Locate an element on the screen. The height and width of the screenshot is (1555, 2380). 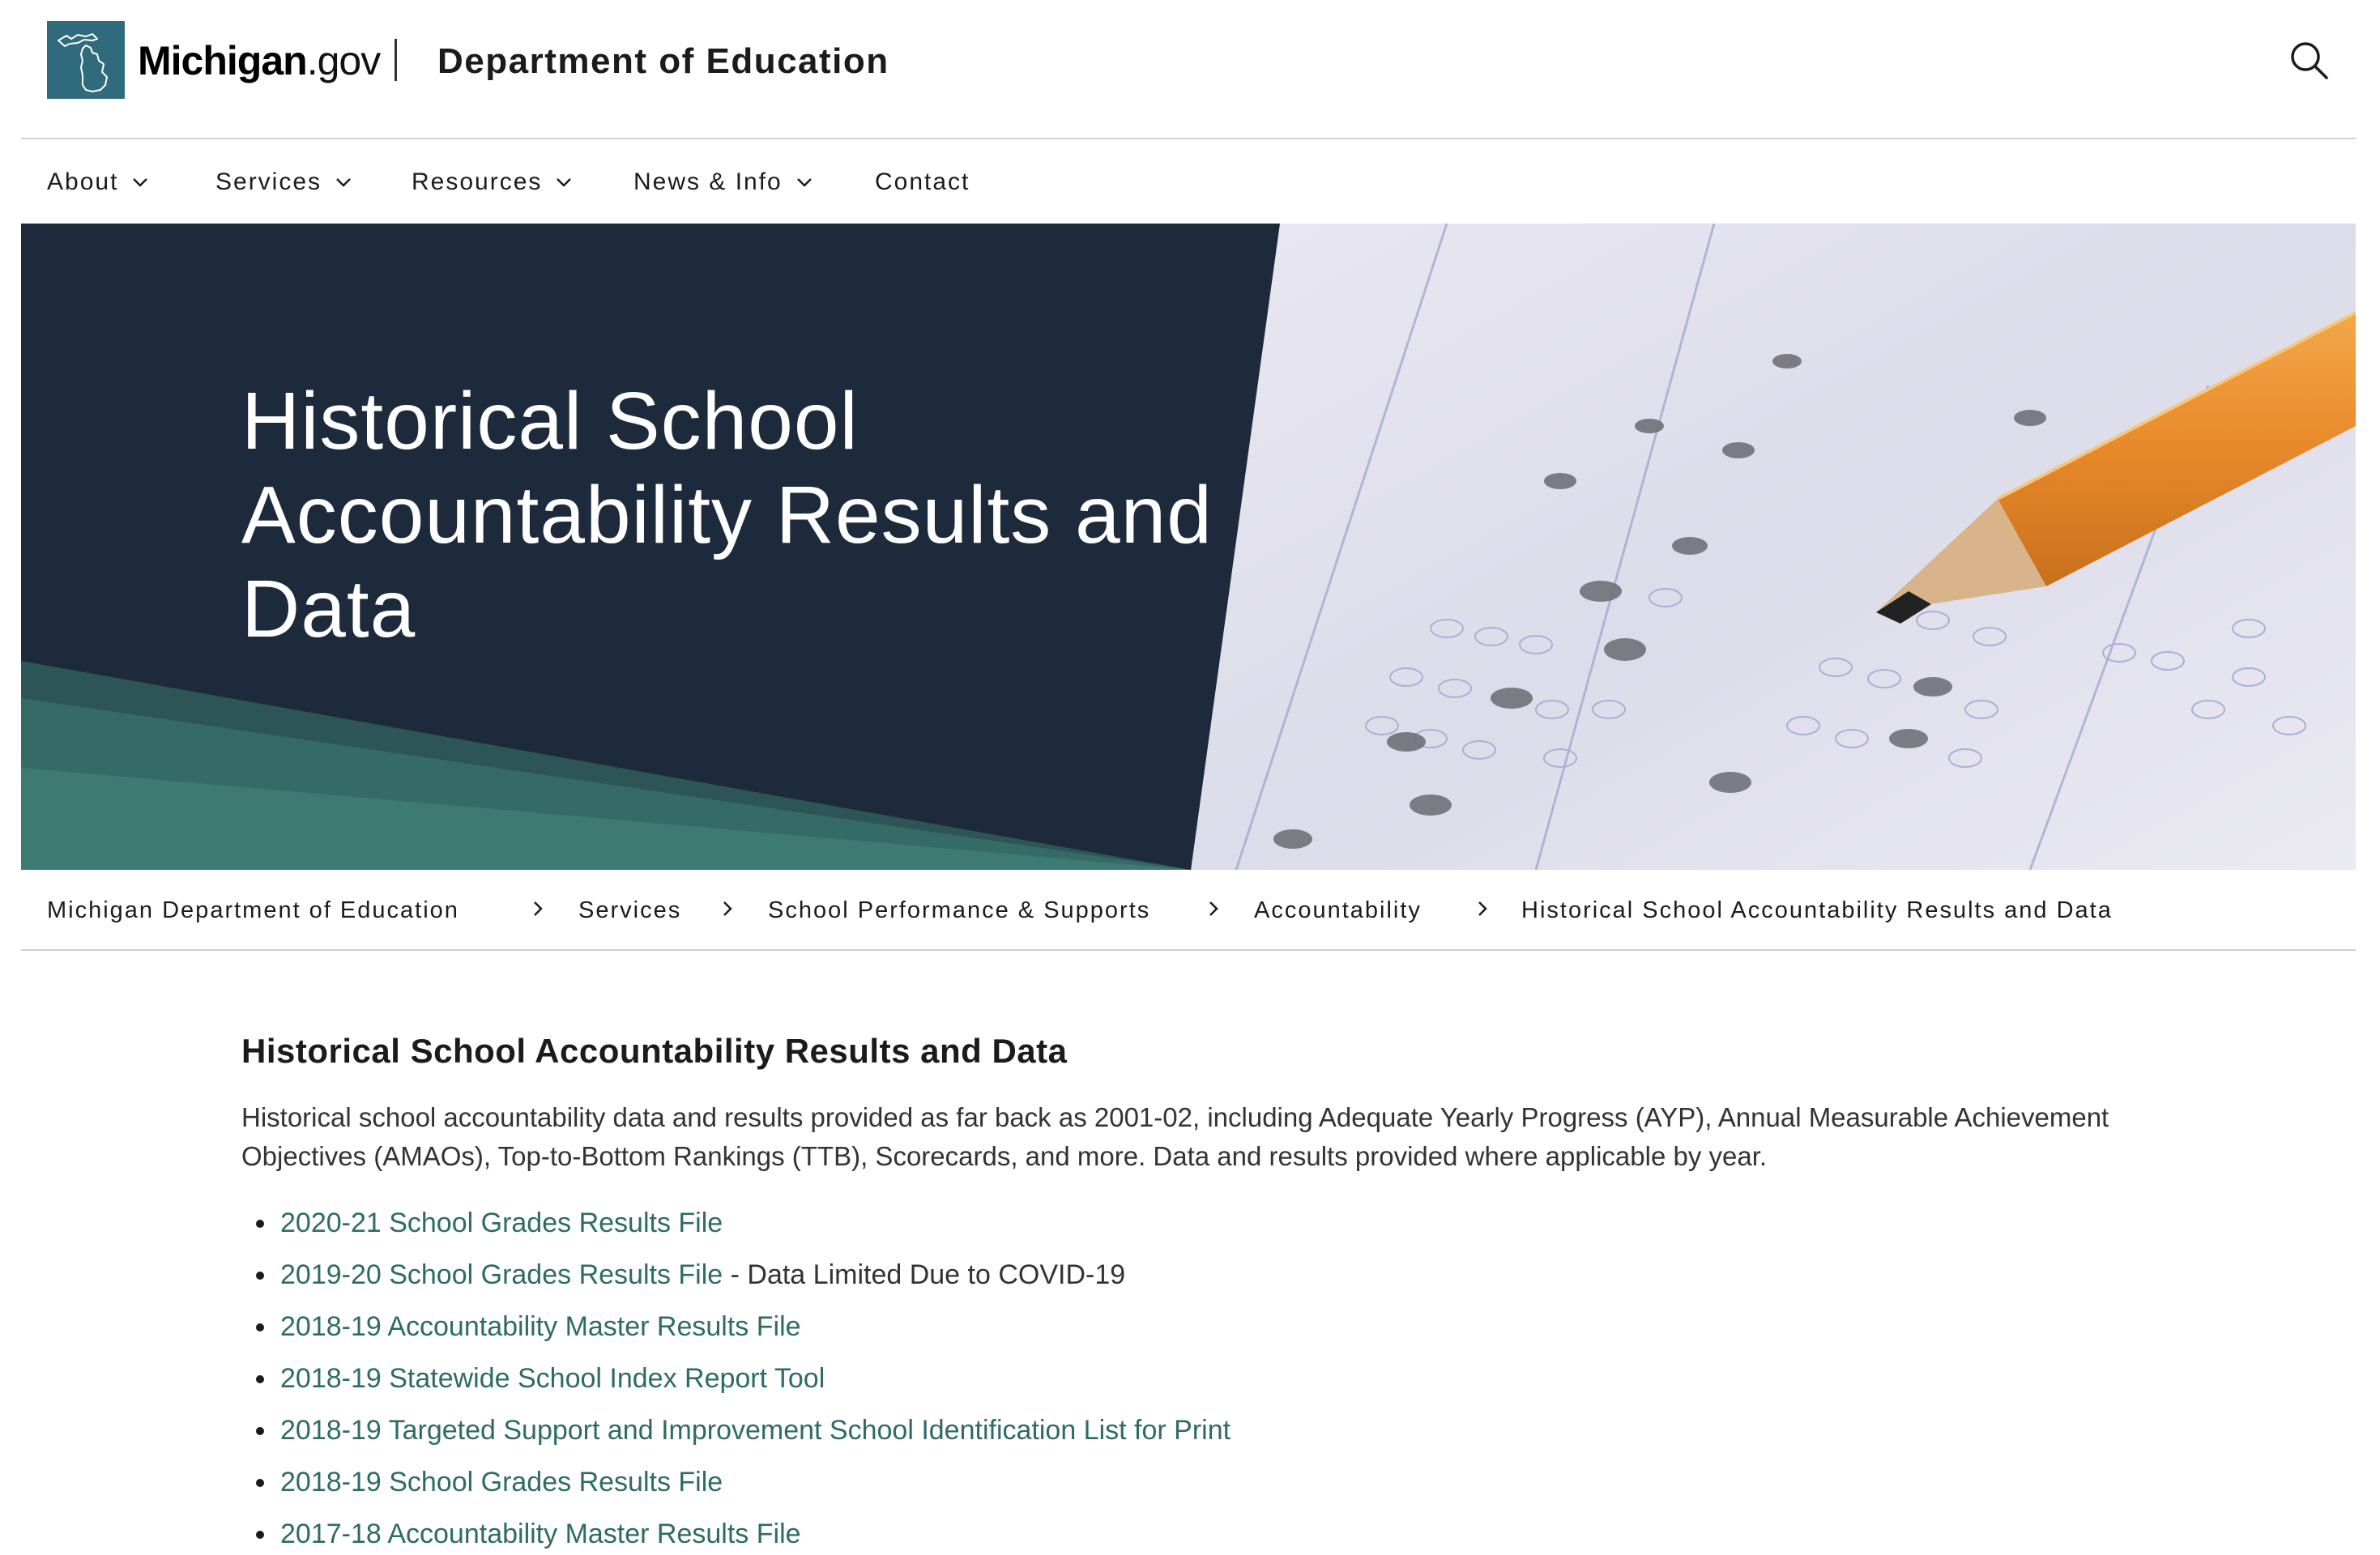
search-icon is located at coordinates (2309, 61).